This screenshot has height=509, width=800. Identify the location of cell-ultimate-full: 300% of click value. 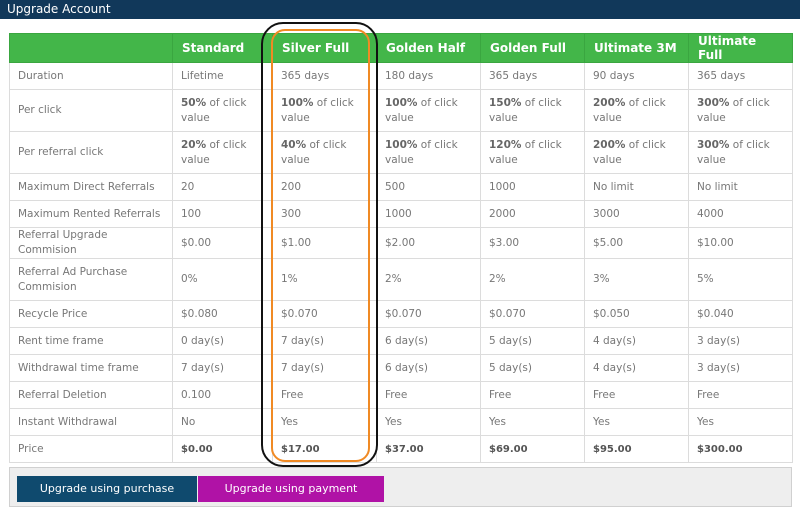
(740, 110).